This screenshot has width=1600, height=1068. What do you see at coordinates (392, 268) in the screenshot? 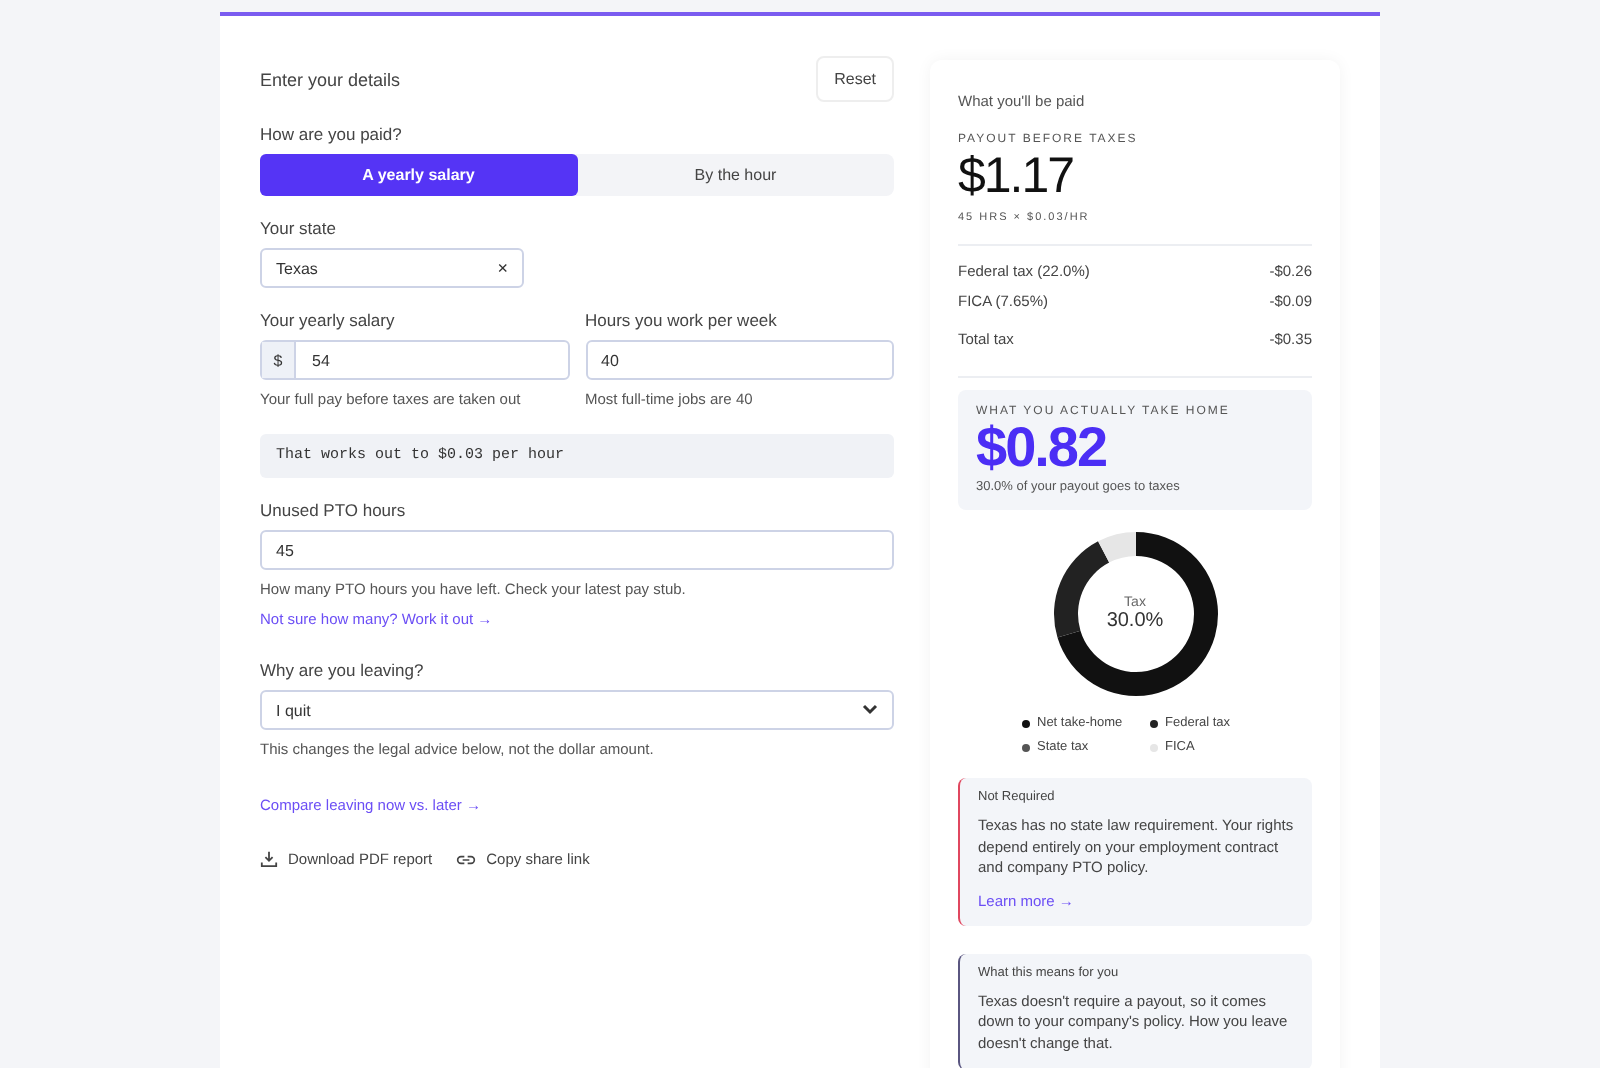
I see `state-field: Texas ×` at bounding box center [392, 268].